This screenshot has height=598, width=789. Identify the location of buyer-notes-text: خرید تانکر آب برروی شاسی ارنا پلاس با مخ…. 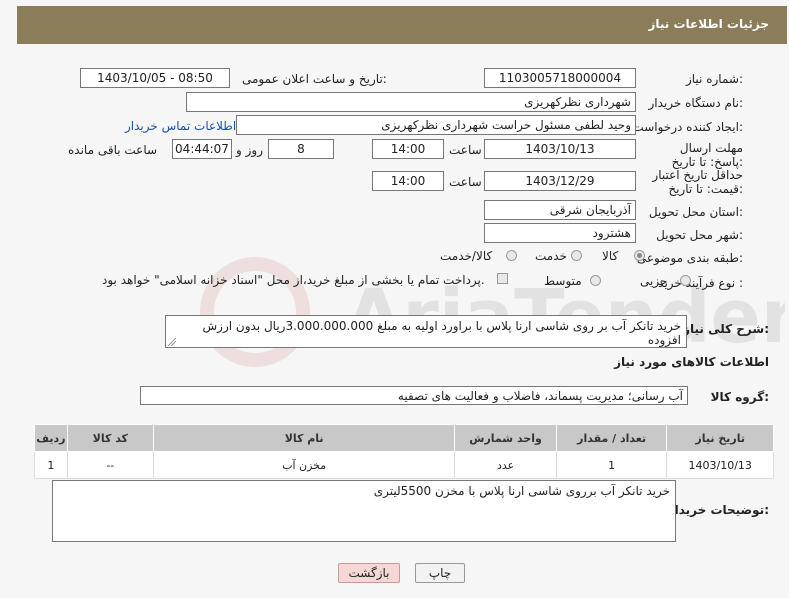
(521, 491).